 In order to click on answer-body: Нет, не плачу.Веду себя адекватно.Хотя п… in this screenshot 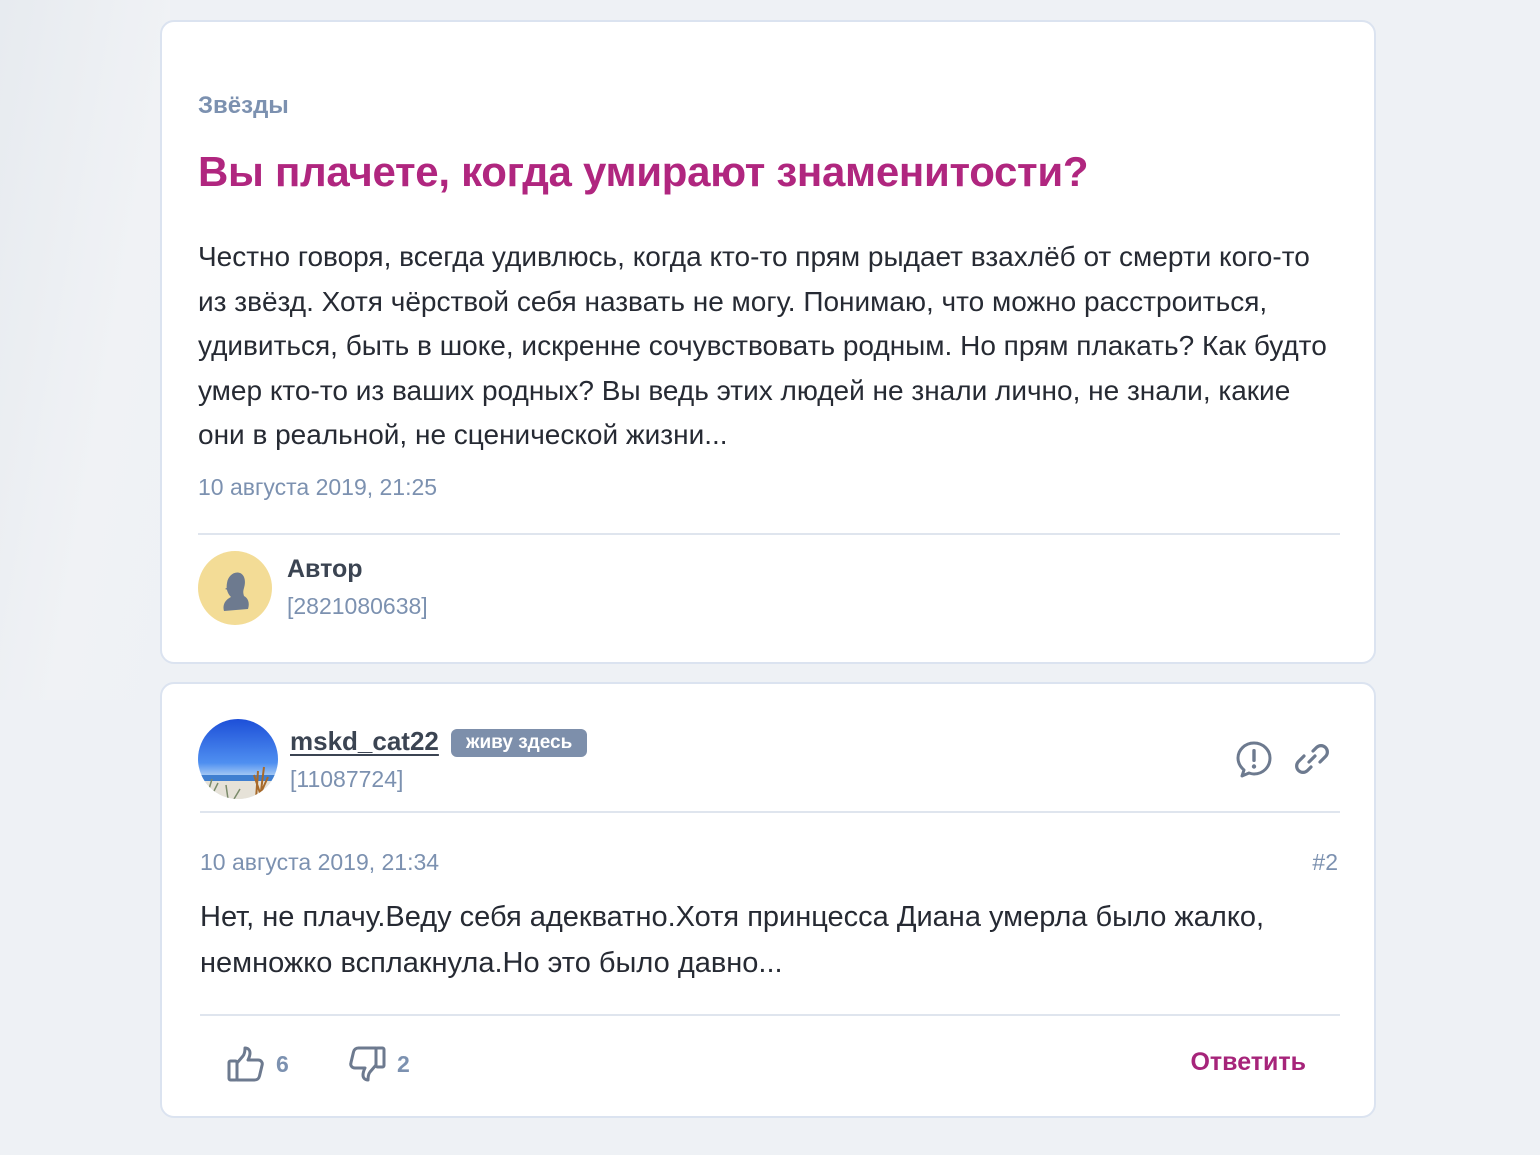, I will do `click(732, 940)`.